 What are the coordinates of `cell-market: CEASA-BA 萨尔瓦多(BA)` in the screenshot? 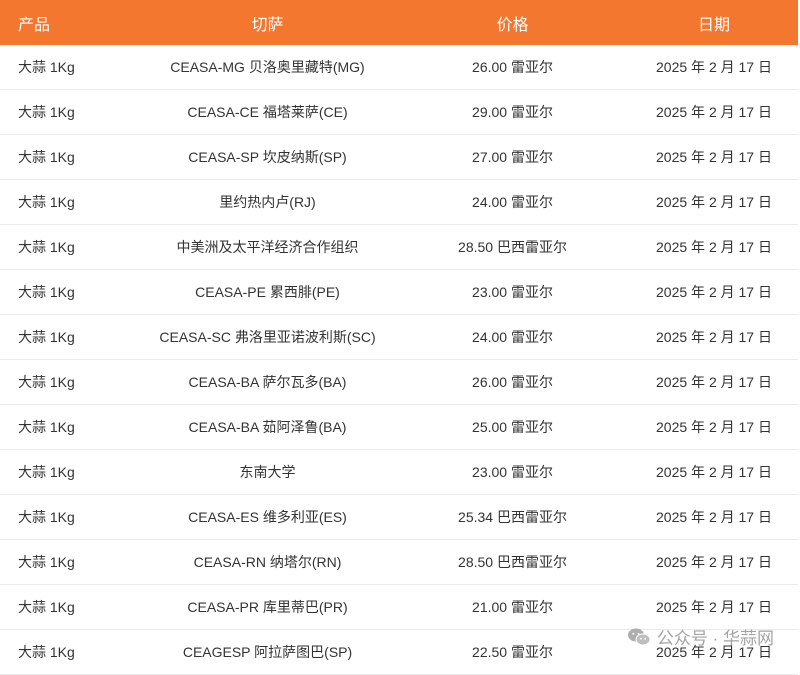 It's located at (267, 382).